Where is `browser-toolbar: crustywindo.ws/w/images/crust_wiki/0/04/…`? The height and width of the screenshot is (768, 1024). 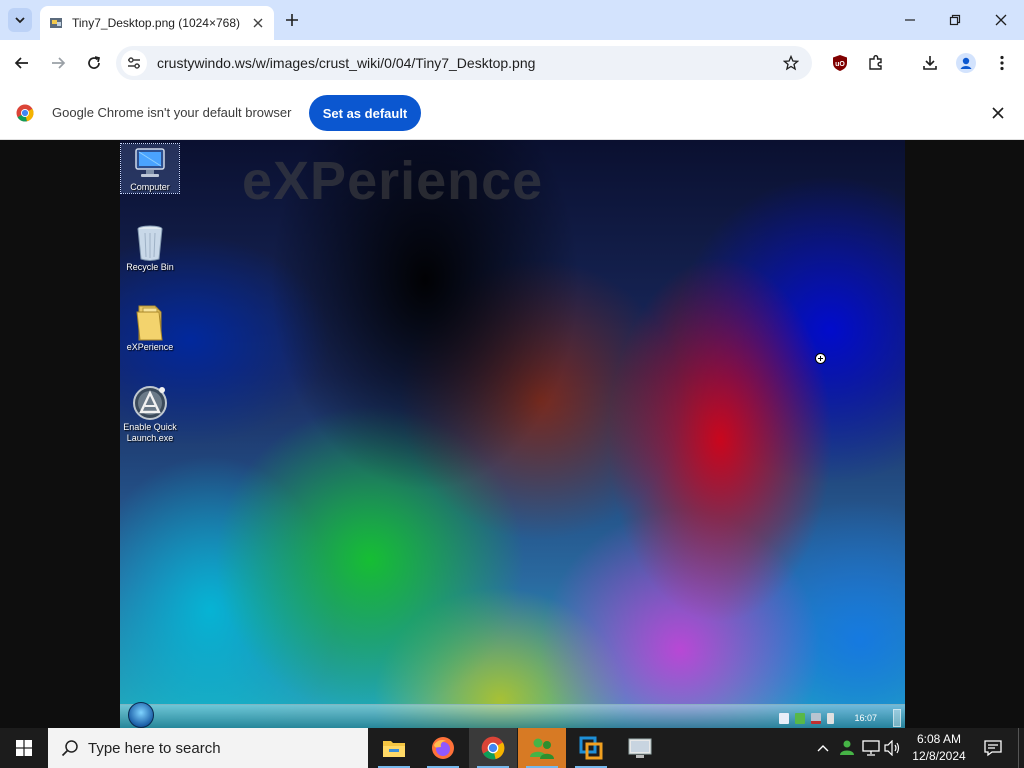 browser-toolbar: crustywindo.ws/w/images/crust_wiki/0/04/… is located at coordinates (512, 63).